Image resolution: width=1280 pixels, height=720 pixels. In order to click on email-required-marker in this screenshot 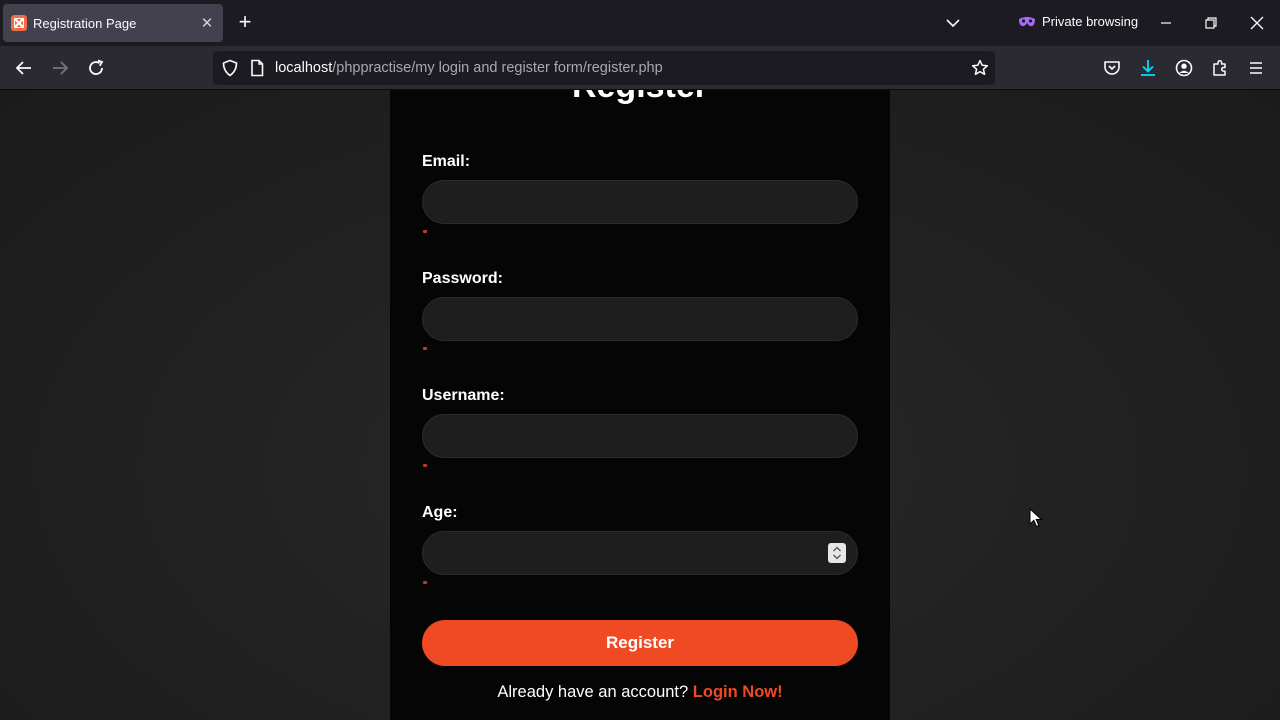, I will do `click(425, 231)`.